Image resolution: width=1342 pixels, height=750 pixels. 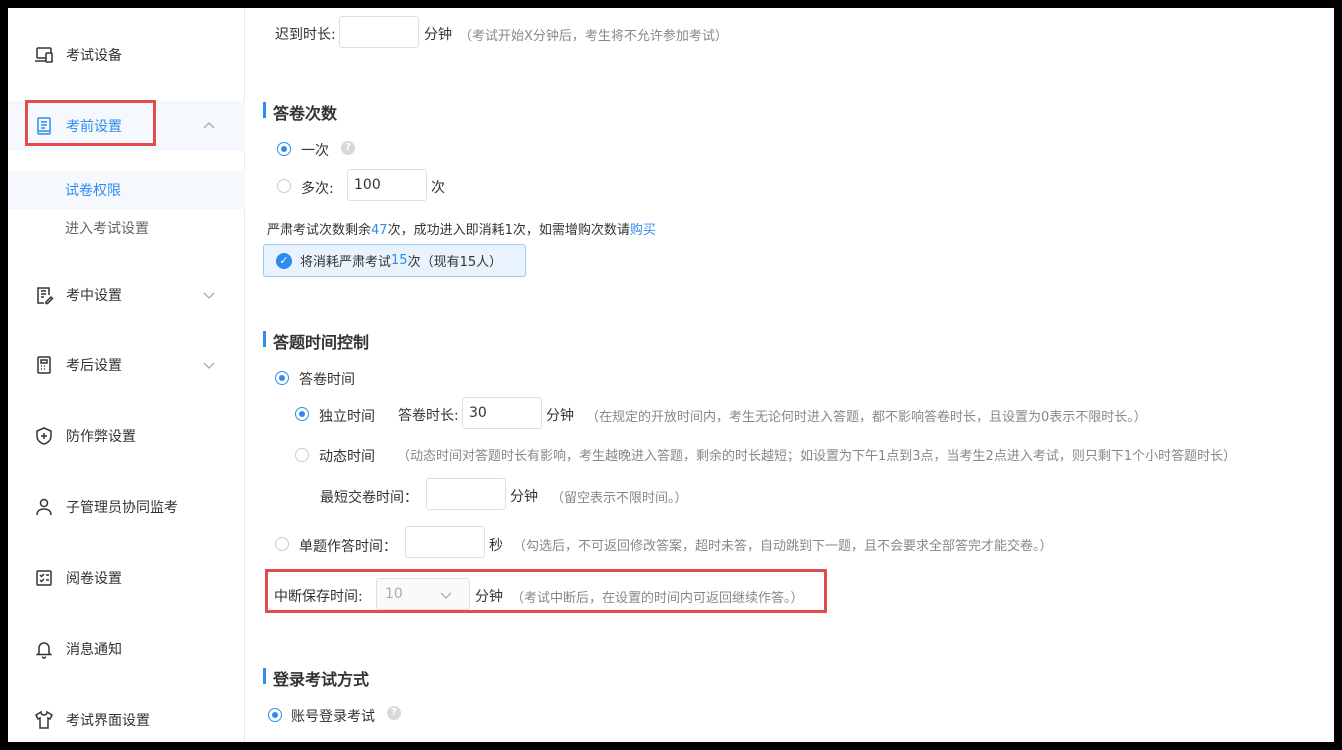 What do you see at coordinates (209, 126) in the screenshot?
I see `chevron-up-icon` at bounding box center [209, 126].